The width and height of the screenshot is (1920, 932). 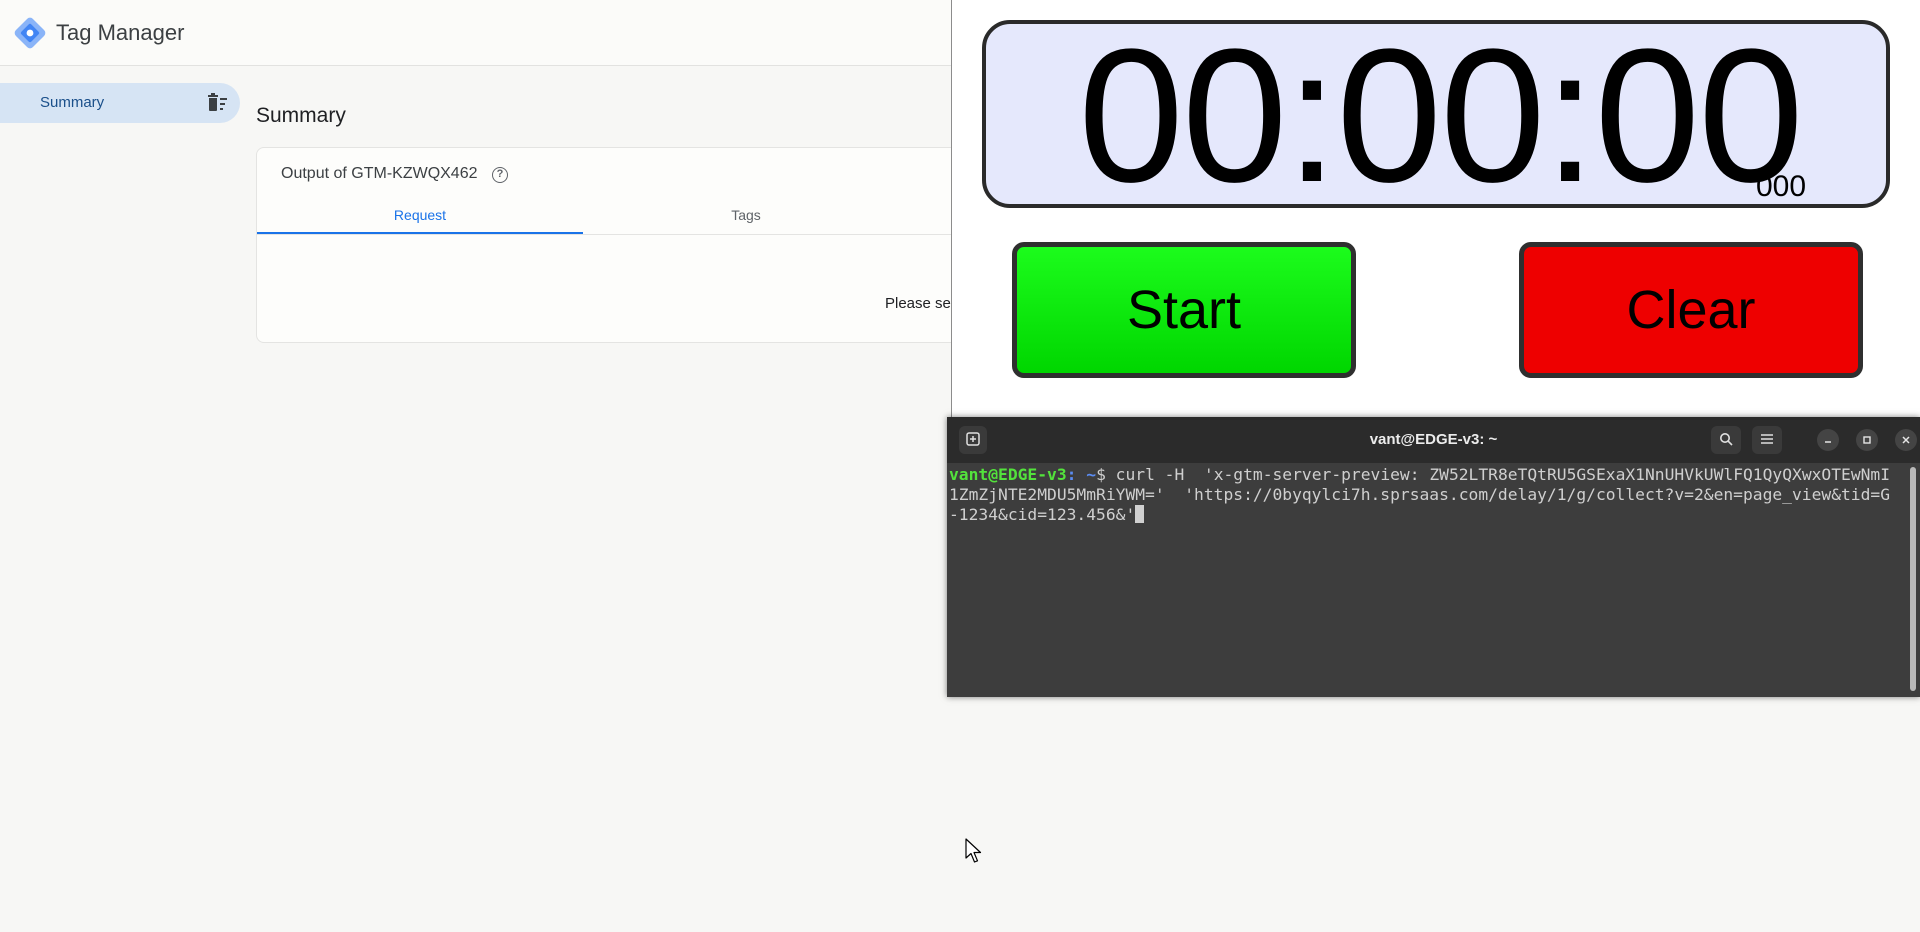 I want to click on terminal-titlebar: vant@EDGE-v3: ~, so click(x=1433, y=440).